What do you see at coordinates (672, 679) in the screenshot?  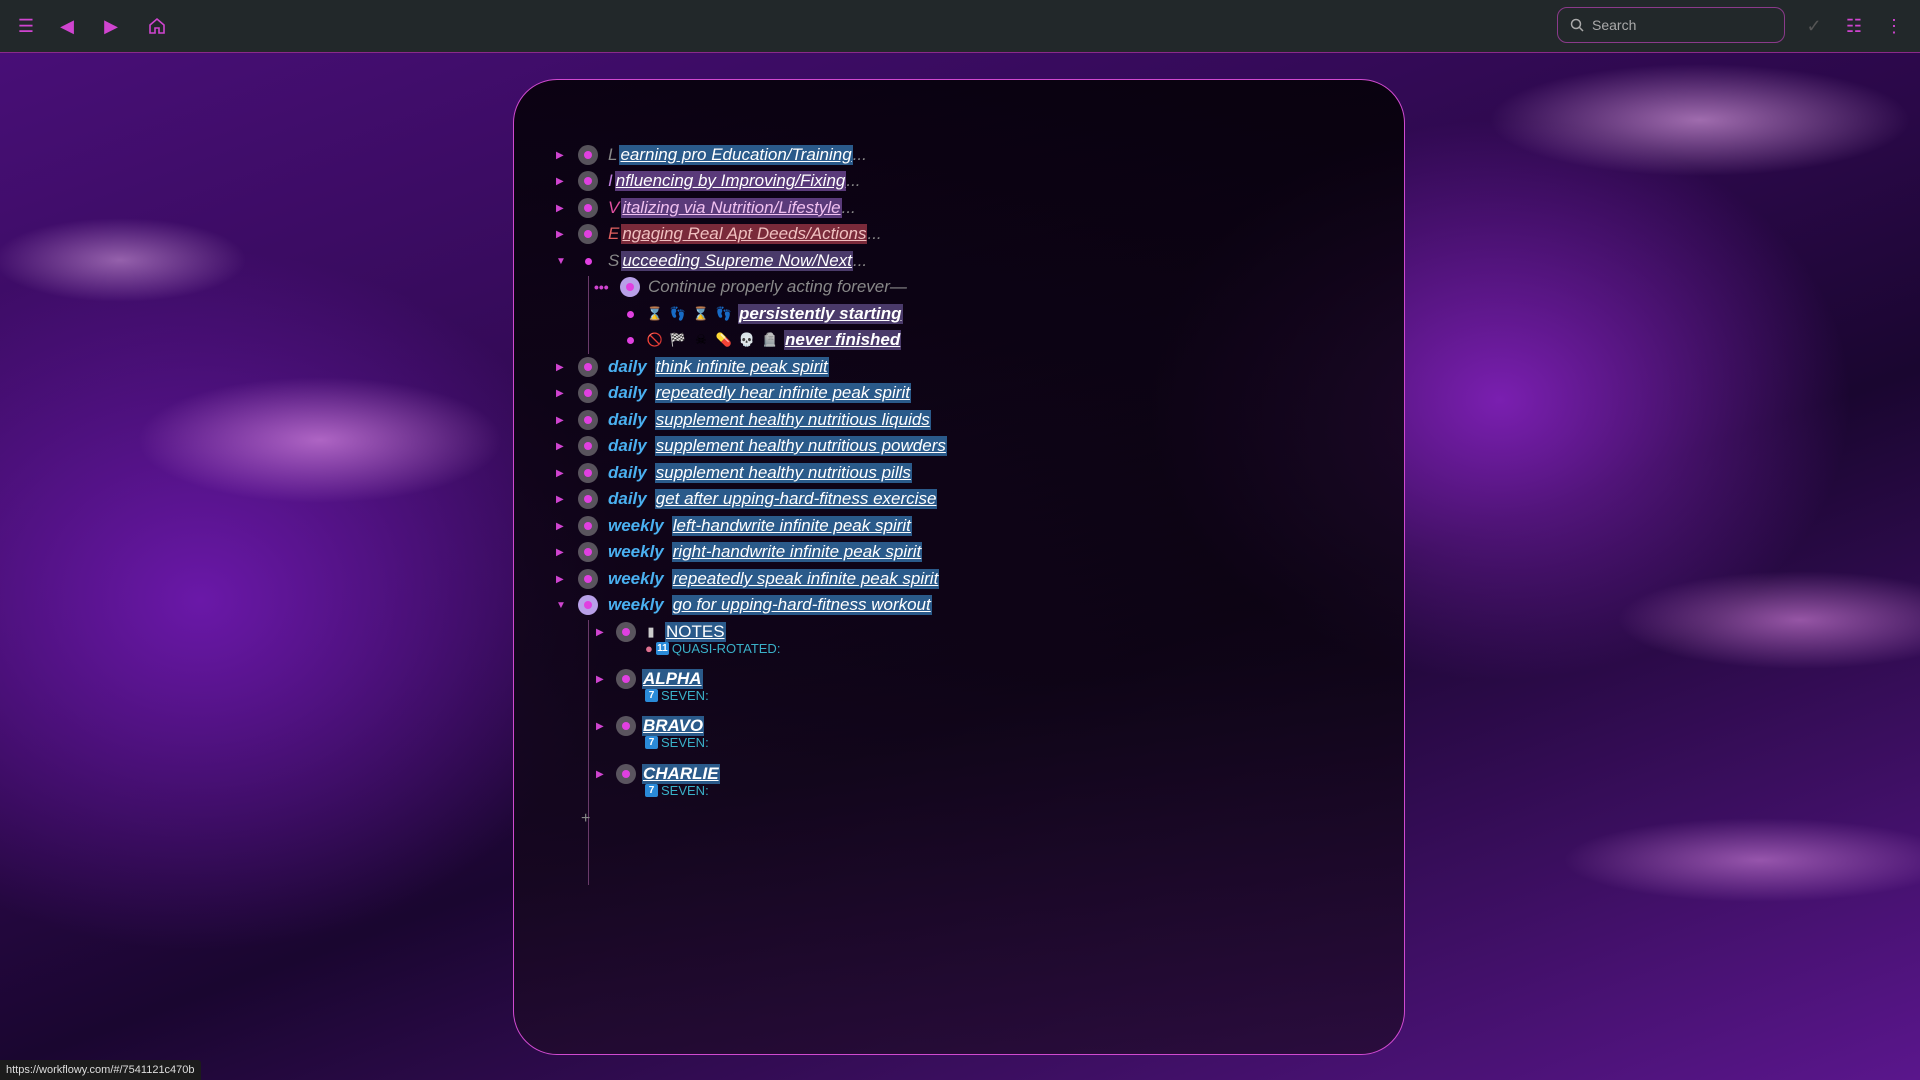 I see `item-text: ALPHA` at bounding box center [672, 679].